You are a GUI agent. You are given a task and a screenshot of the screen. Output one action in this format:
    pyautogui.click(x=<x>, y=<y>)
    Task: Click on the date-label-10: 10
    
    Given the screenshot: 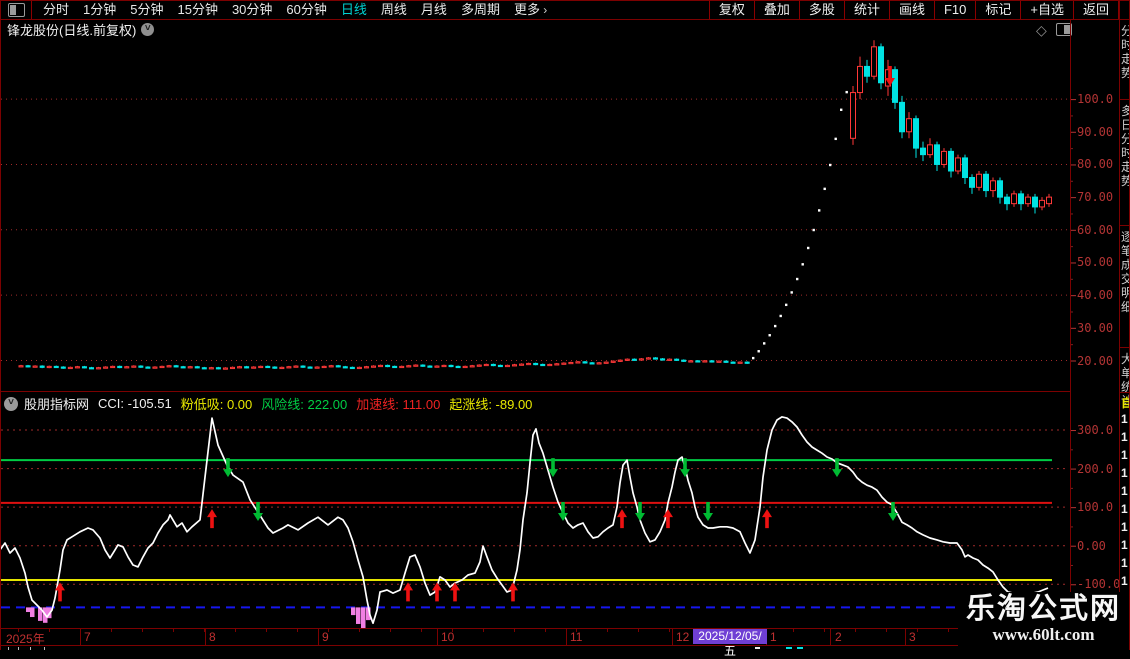 What is the action you would take?
    pyautogui.click(x=448, y=637)
    